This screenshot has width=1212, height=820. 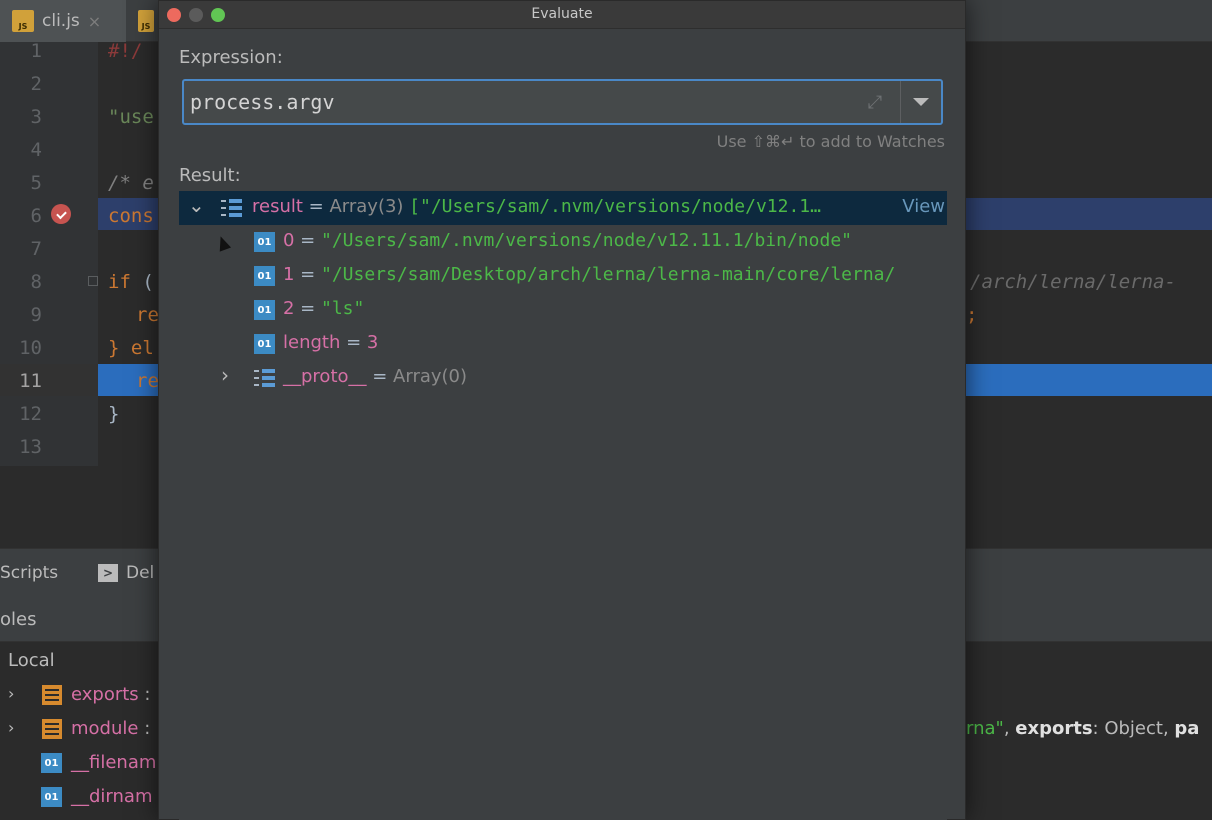 I want to click on code-text: (, so click(x=142, y=282).